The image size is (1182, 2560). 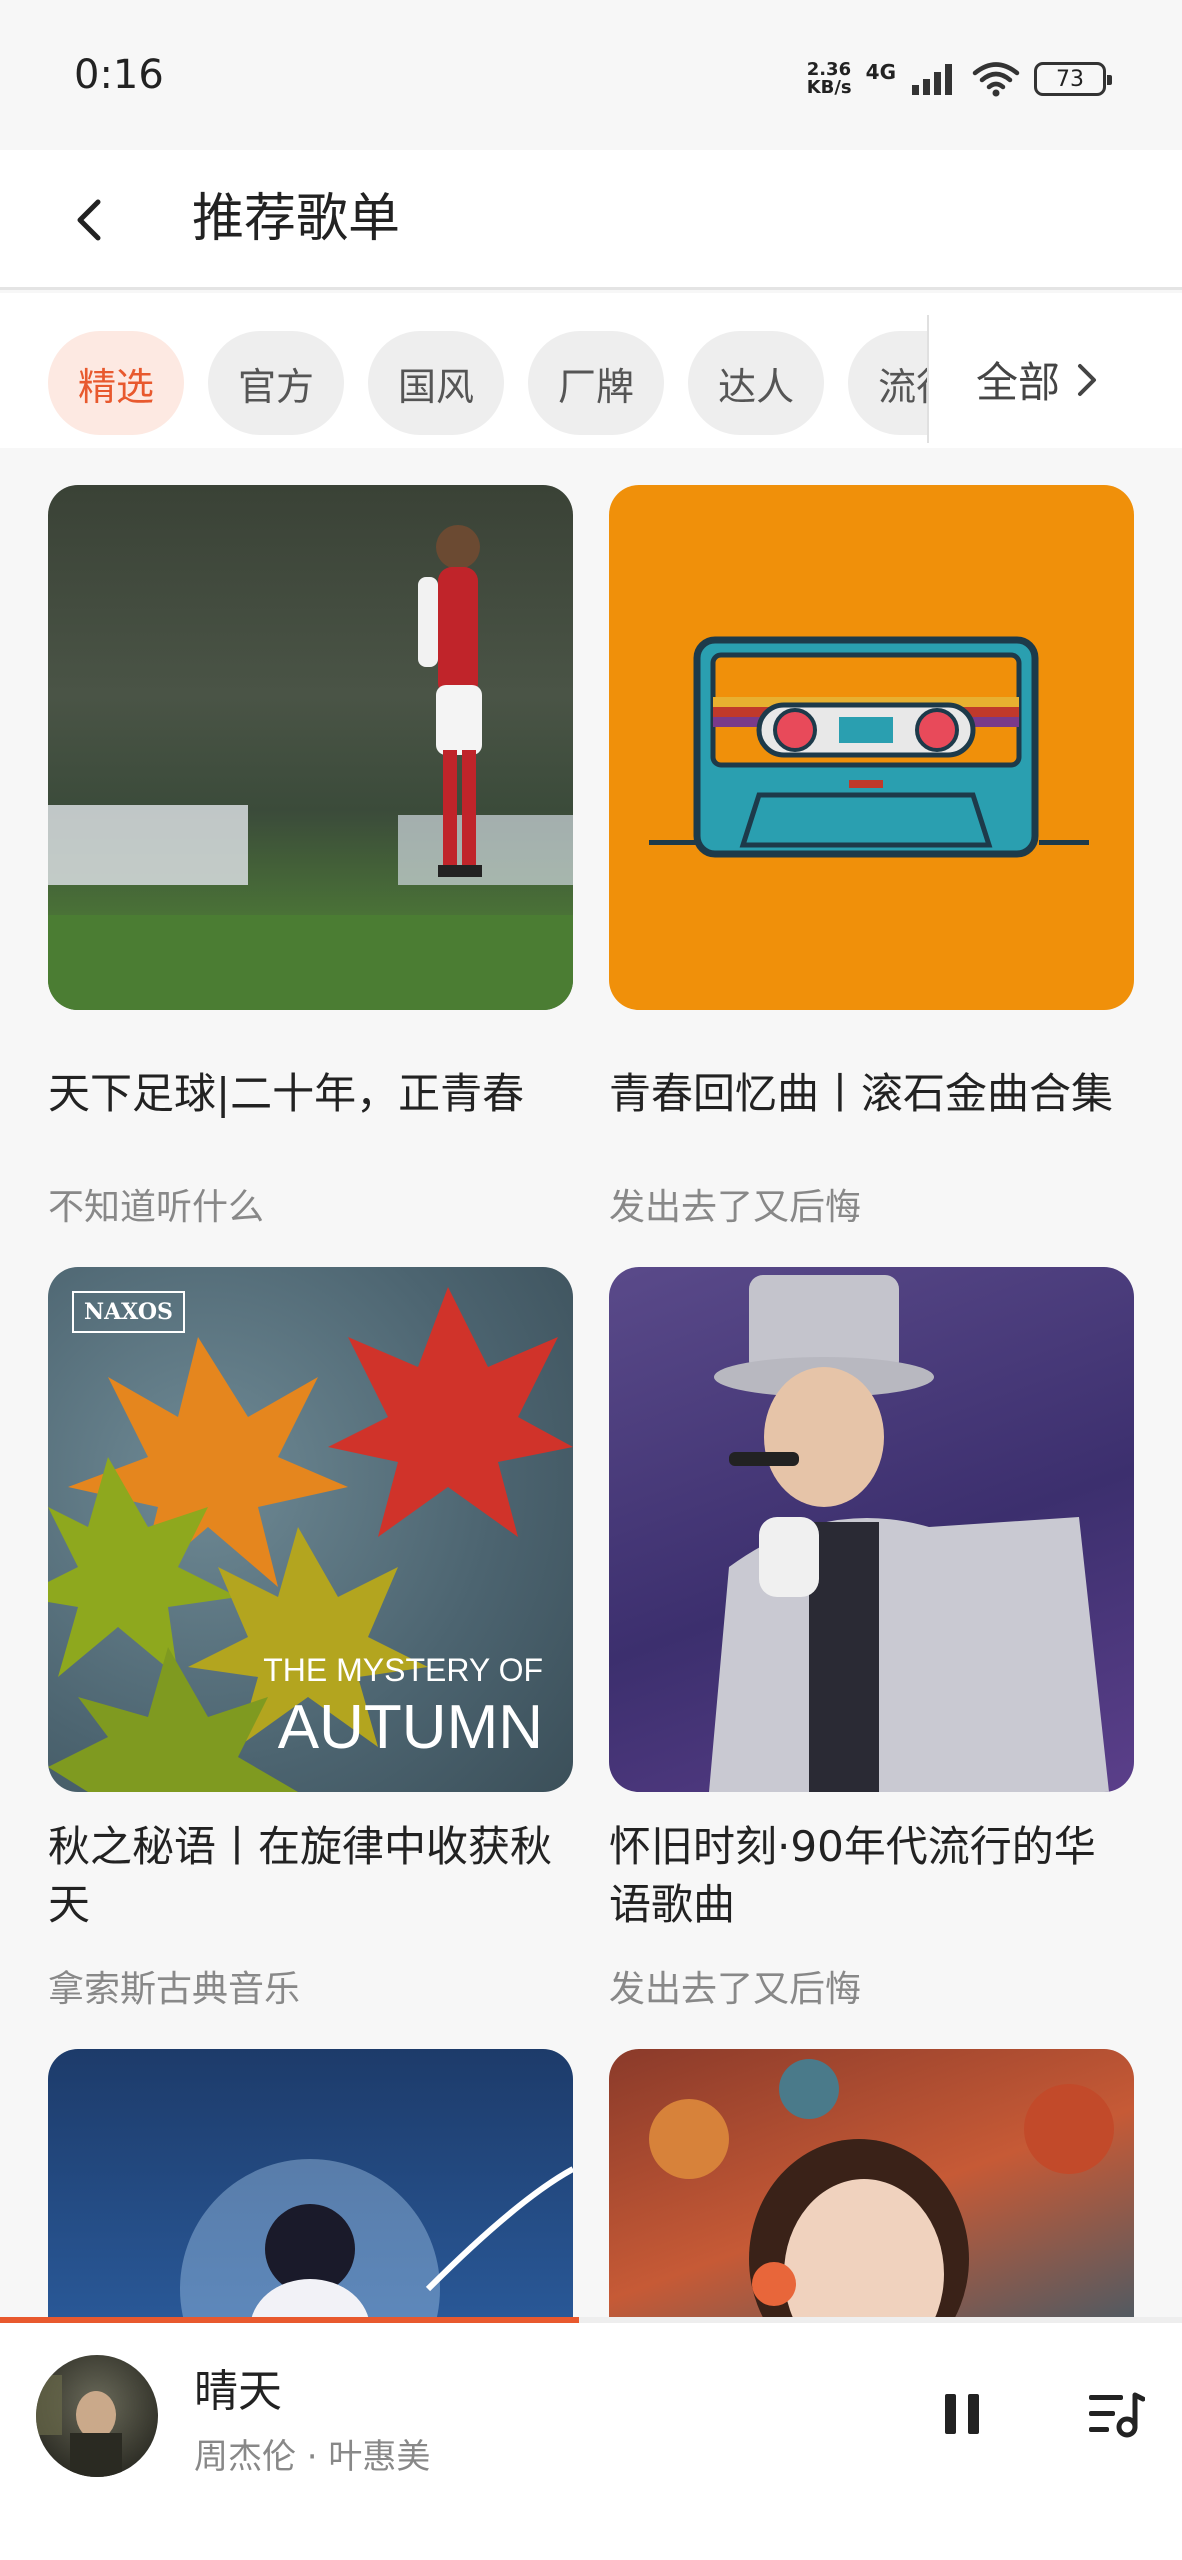 I want to click on all-categories-label: 全部, so click(x=1018, y=382).